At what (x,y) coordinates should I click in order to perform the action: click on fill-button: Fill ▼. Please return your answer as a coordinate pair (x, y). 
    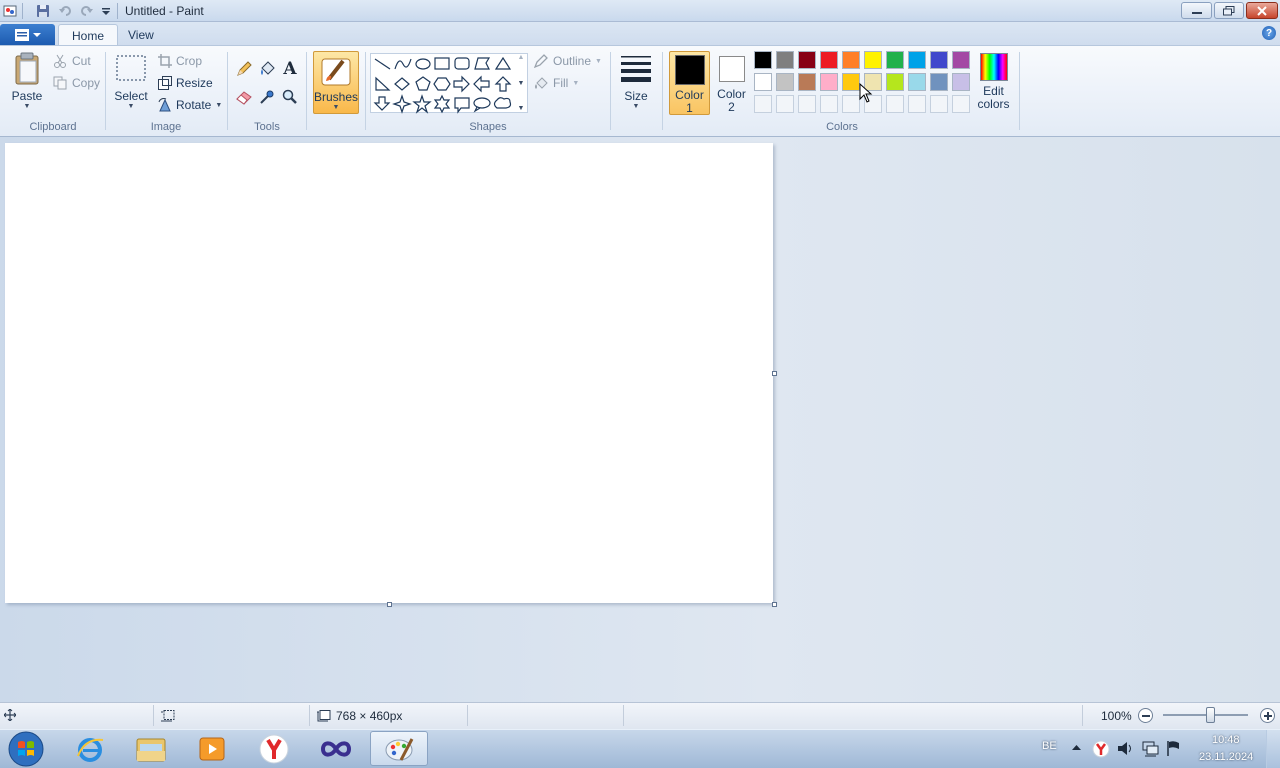
    Looking at the image, I should click on (556, 83).